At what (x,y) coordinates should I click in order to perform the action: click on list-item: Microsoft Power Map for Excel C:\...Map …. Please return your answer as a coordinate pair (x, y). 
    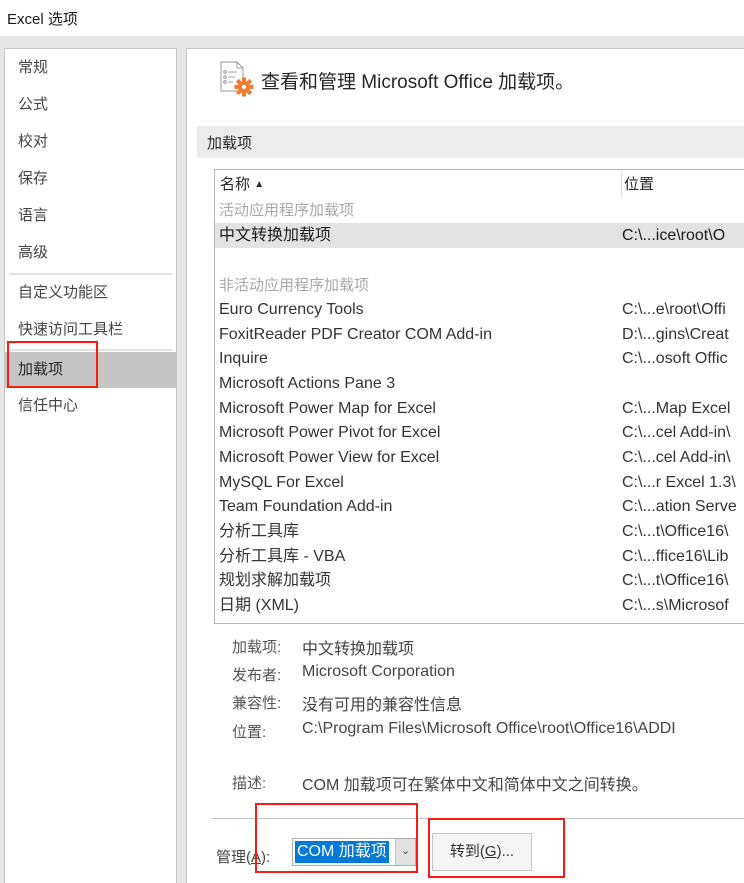
    Looking at the image, I should click on (479, 408).